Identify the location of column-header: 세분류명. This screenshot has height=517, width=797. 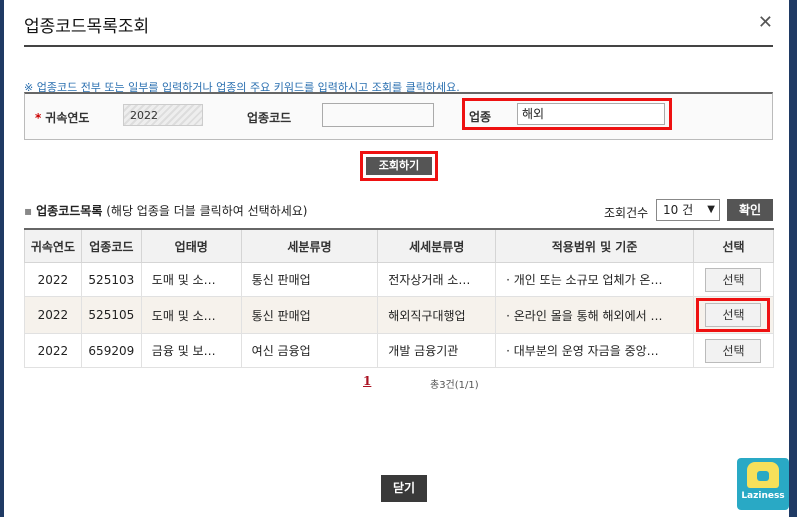
(309, 245).